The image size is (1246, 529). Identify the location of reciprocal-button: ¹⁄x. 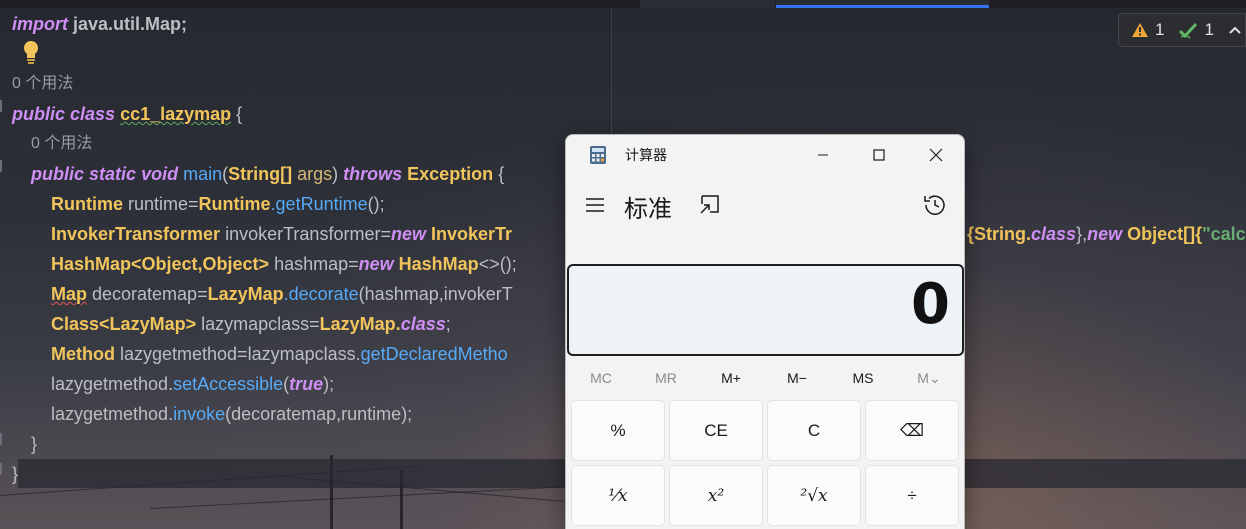
(618, 495).